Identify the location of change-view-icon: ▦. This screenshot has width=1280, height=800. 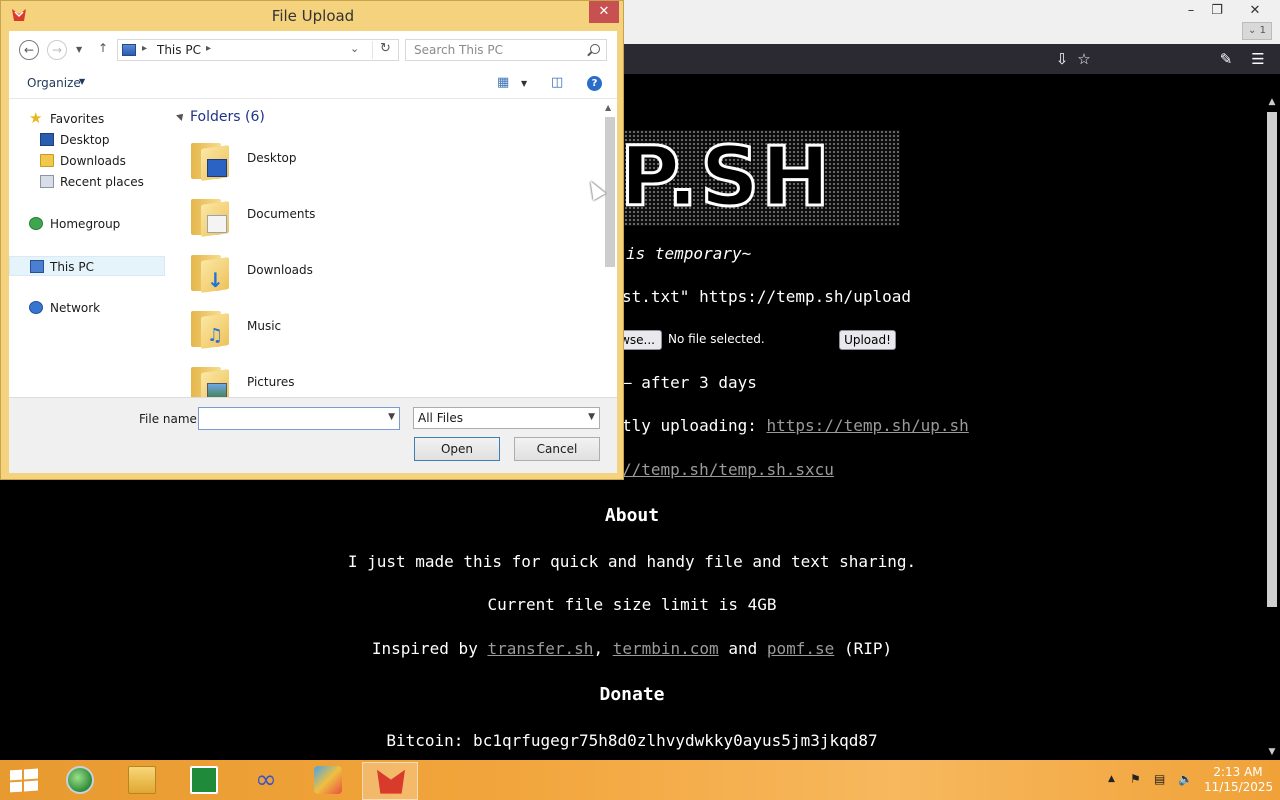
(503, 84).